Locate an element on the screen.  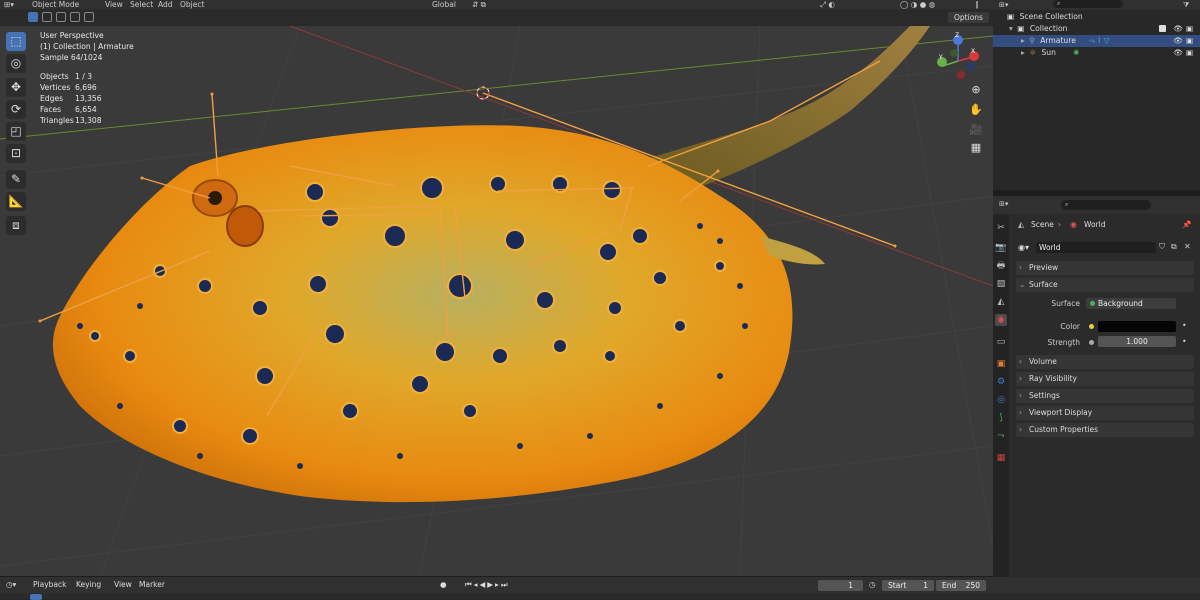
outliner-editor-icon: ⊞▾ is located at coordinates (1003, 5).